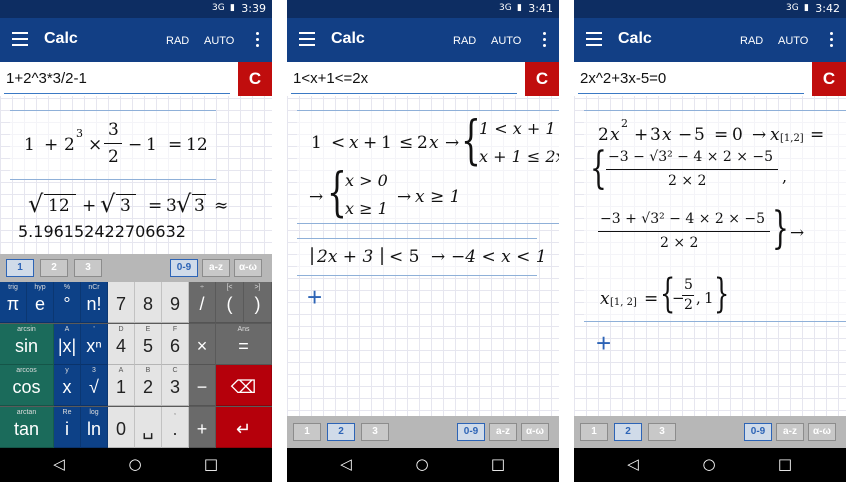 The image size is (846, 482). What do you see at coordinates (46, 78) in the screenshot?
I see `expression-input: 1+2^3*3/2-1` at bounding box center [46, 78].